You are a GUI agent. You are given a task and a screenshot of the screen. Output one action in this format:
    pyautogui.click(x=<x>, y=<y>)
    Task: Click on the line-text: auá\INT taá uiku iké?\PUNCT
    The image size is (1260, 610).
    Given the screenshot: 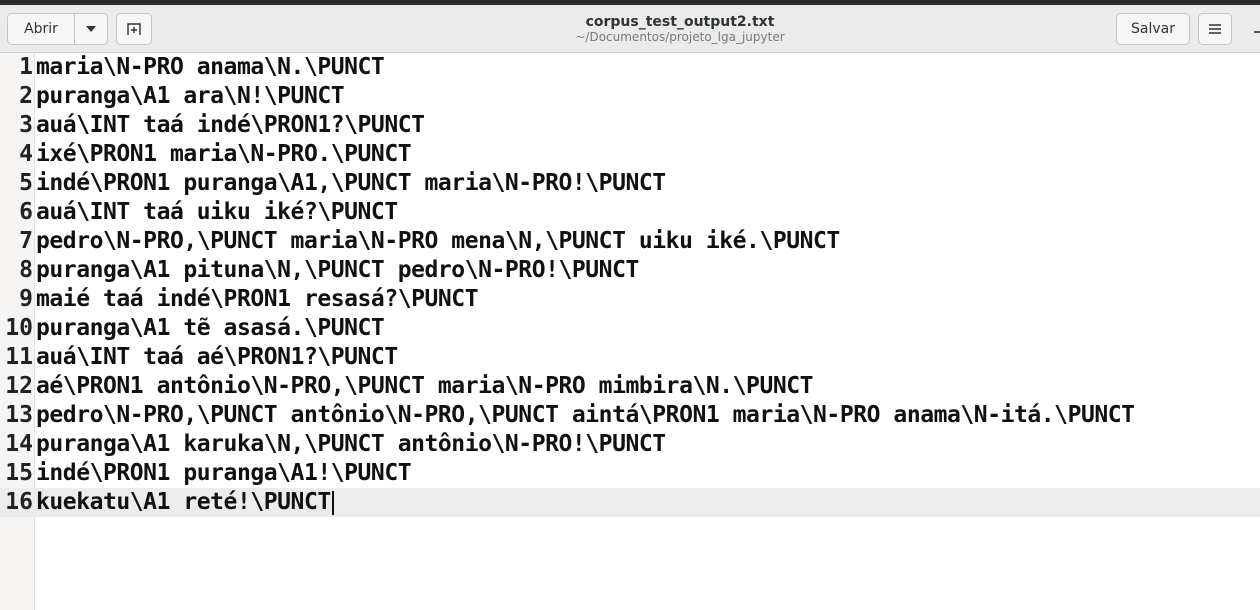 What is the action you would take?
    pyautogui.click(x=217, y=212)
    